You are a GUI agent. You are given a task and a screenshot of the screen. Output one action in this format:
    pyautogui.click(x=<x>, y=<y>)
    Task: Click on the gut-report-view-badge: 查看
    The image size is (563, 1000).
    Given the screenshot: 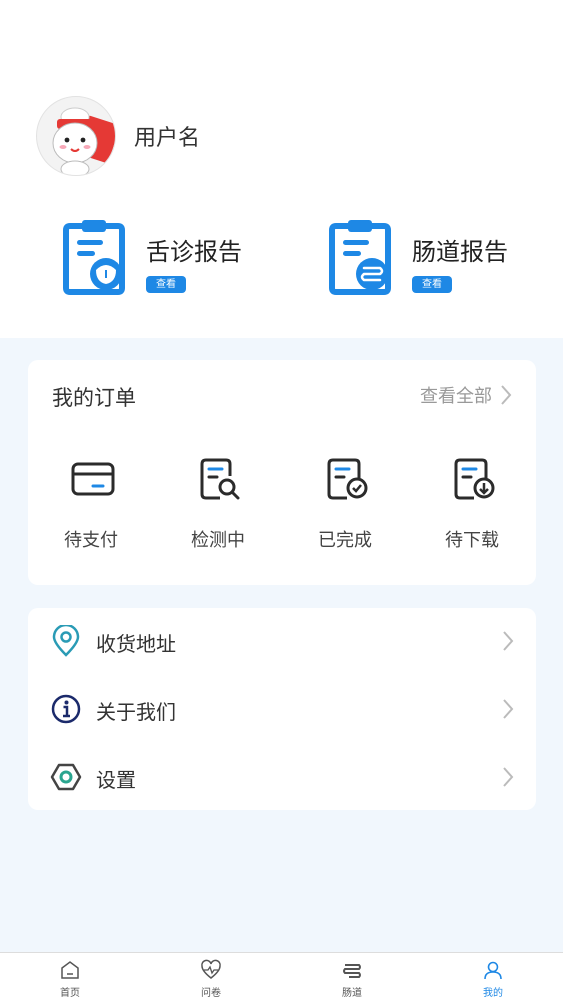 What is the action you would take?
    pyautogui.click(x=432, y=284)
    